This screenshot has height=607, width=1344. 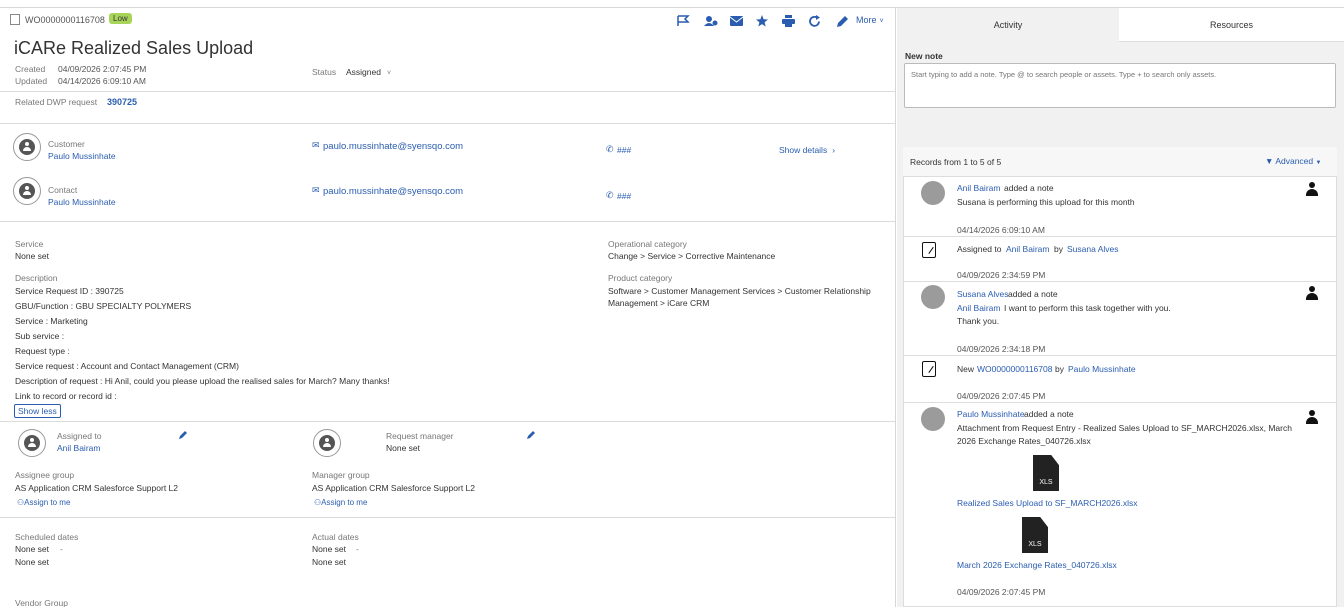 What do you see at coordinates (788, 21) in the screenshot?
I see `print-icon` at bounding box center [788, 21].